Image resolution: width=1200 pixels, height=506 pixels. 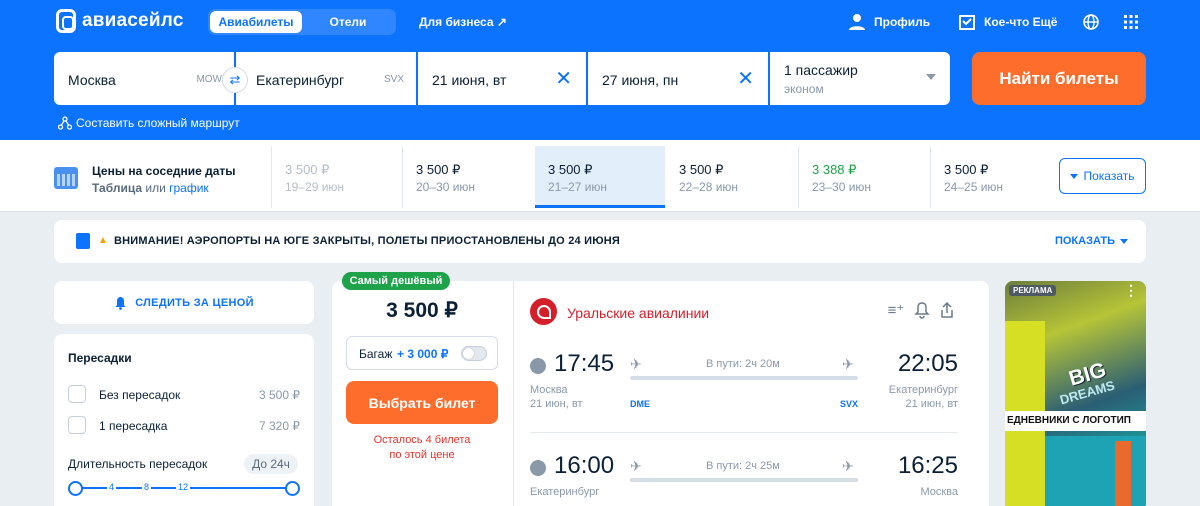 What do you see at coordinates (1033, 290) in the screenshot?
I see `ad-tag: РЕКЛАМА` at bounding box center [1033, 290].